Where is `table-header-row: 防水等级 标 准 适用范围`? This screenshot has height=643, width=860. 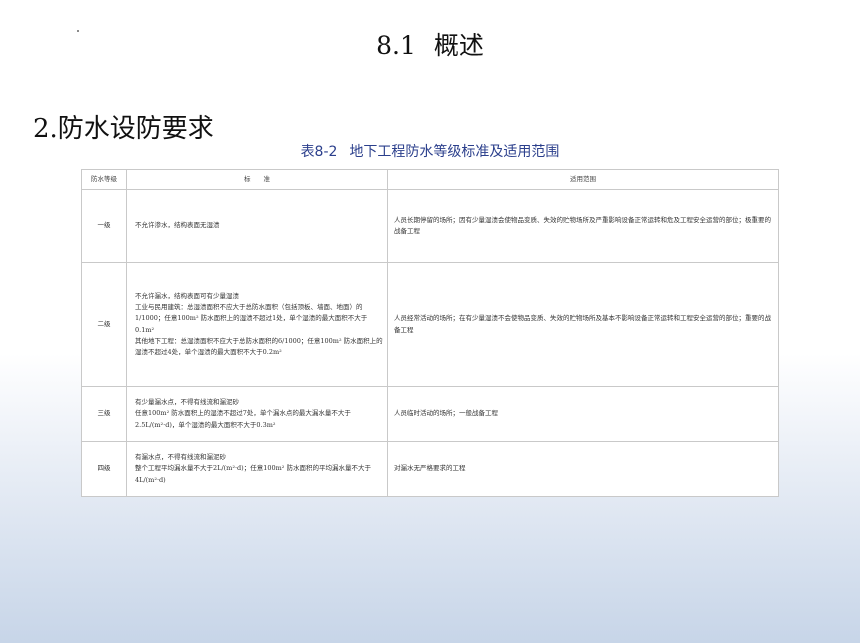 table-header-row: 防水等级 标 准 适用范围 is located at coordinates (430, 179).